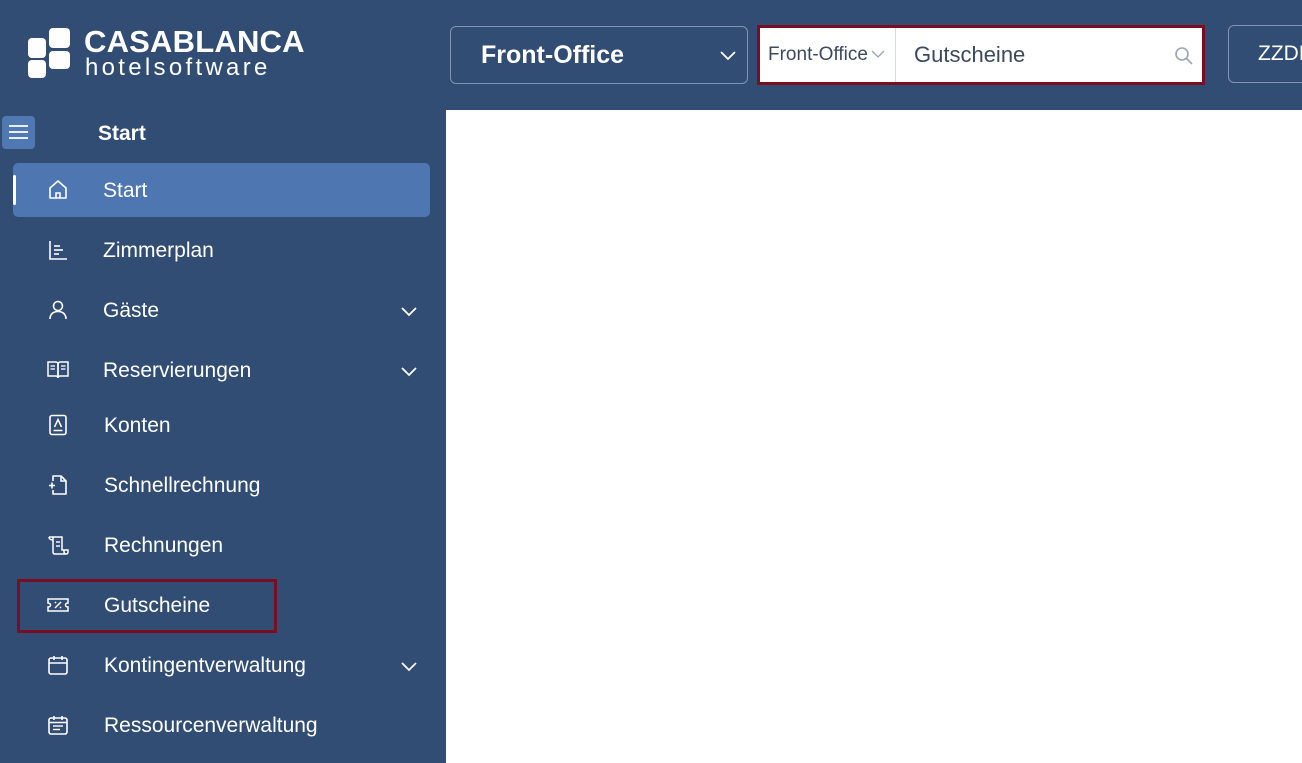 This screenshot has height=763, width=1302. I want to click on home-icon, so click(58, 189).